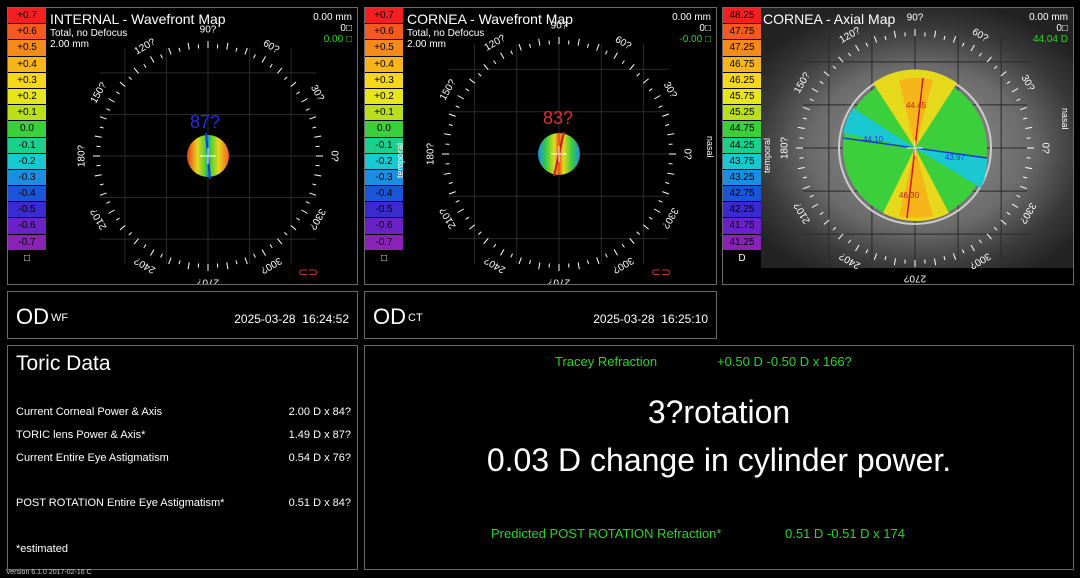 The width and height of the screenshot is (1080, 578). I want to click on eye-info-ct: OD CT 2025-03-28 16:25:10, so click(540, 315).